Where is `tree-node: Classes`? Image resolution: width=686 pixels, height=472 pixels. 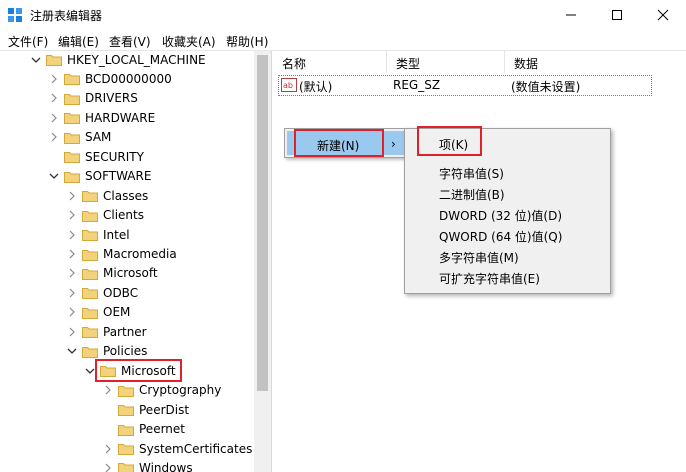 tree-node: Classes is located at coordinates (107, 195).